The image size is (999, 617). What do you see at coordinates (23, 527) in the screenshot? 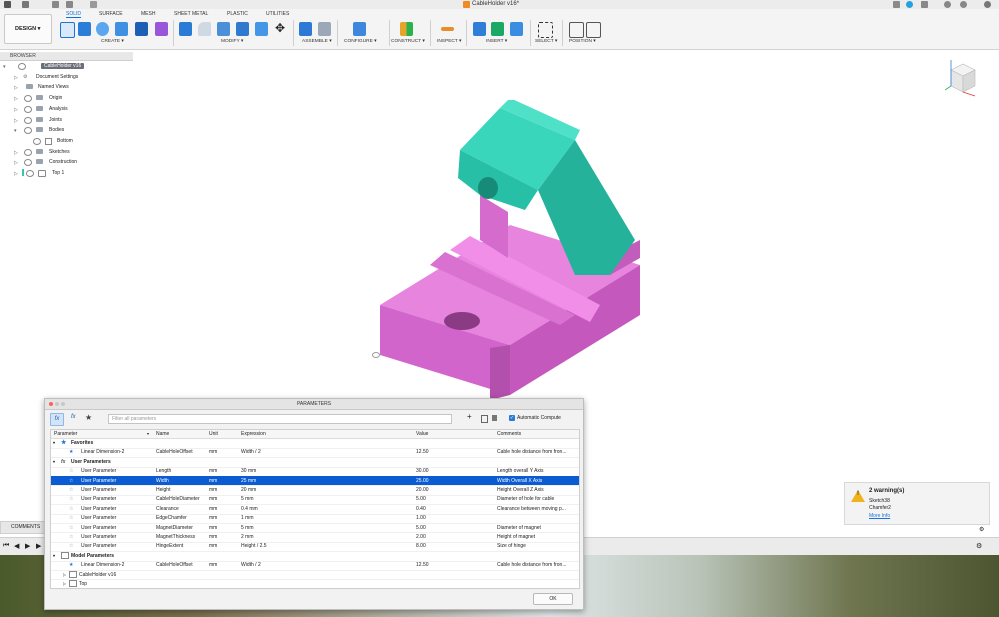
I see `comments-panel: COMMENTS` at bounding box center [23, 527].